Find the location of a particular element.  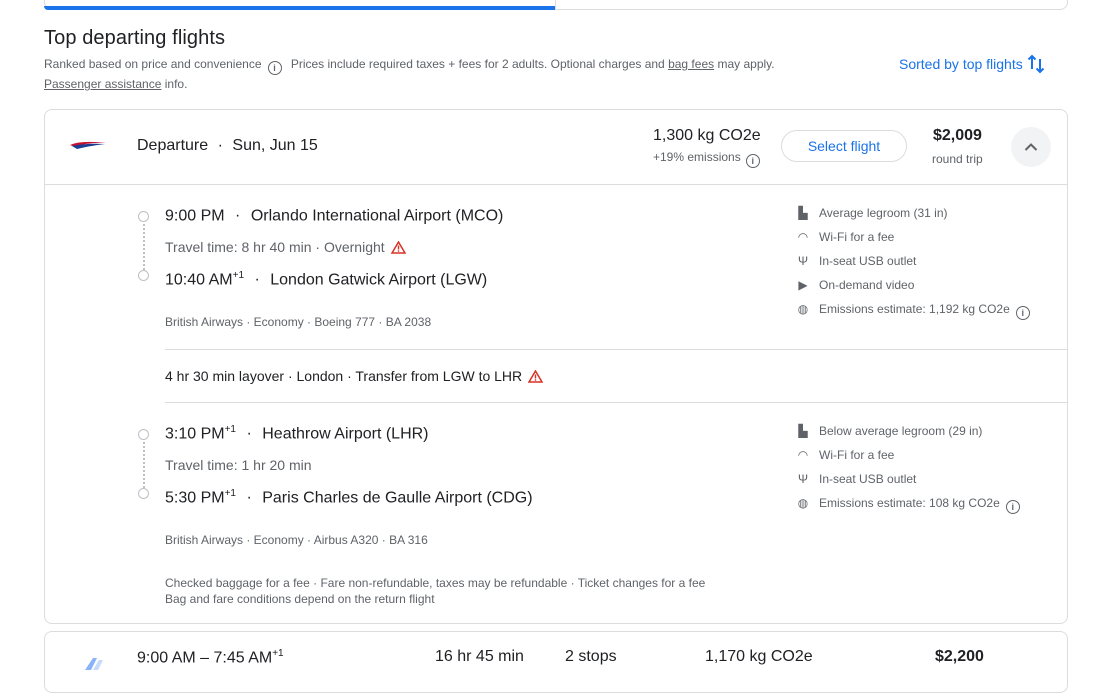

flight-stops: 2 stops is located at coordinates (591, 656).